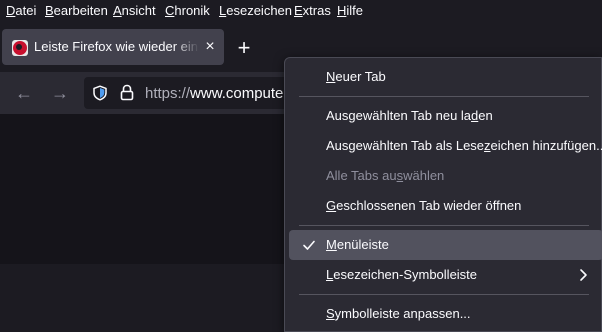 This screenshot has height=332, width=602. Describe the element at coordinates (309, 245) in the screenshot. I see `checkmark-icon` at that location.